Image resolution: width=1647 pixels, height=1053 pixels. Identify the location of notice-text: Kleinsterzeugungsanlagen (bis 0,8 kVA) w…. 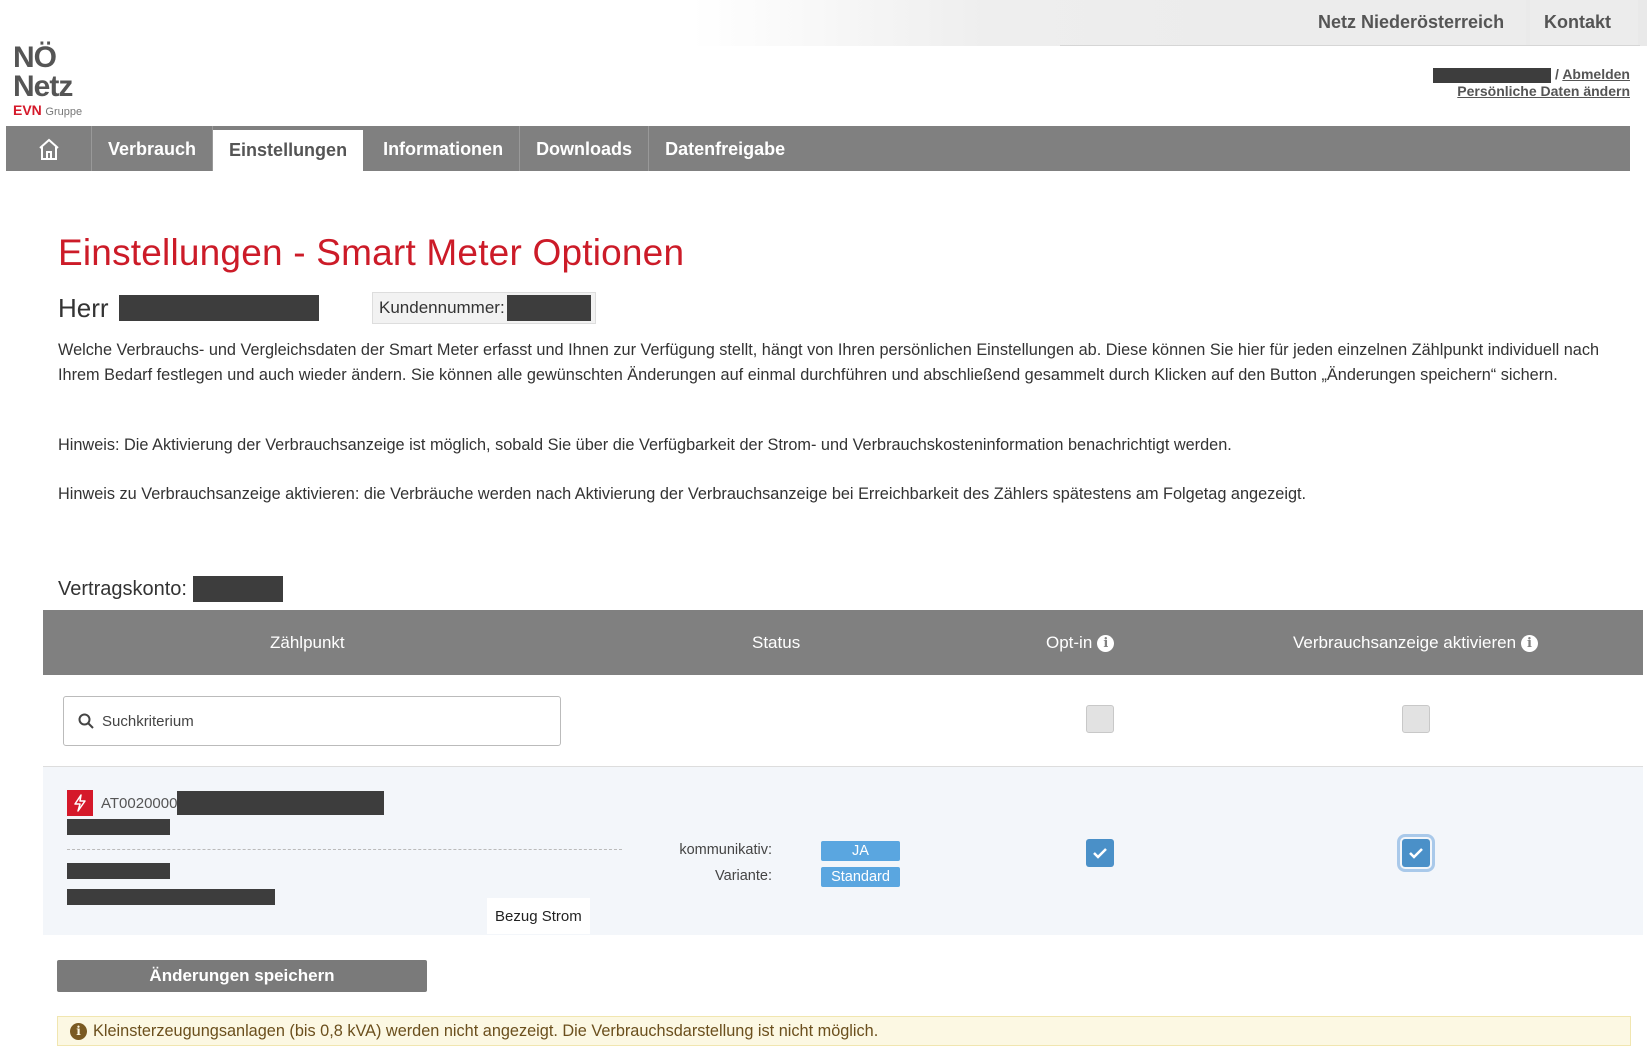
(486, 1030).